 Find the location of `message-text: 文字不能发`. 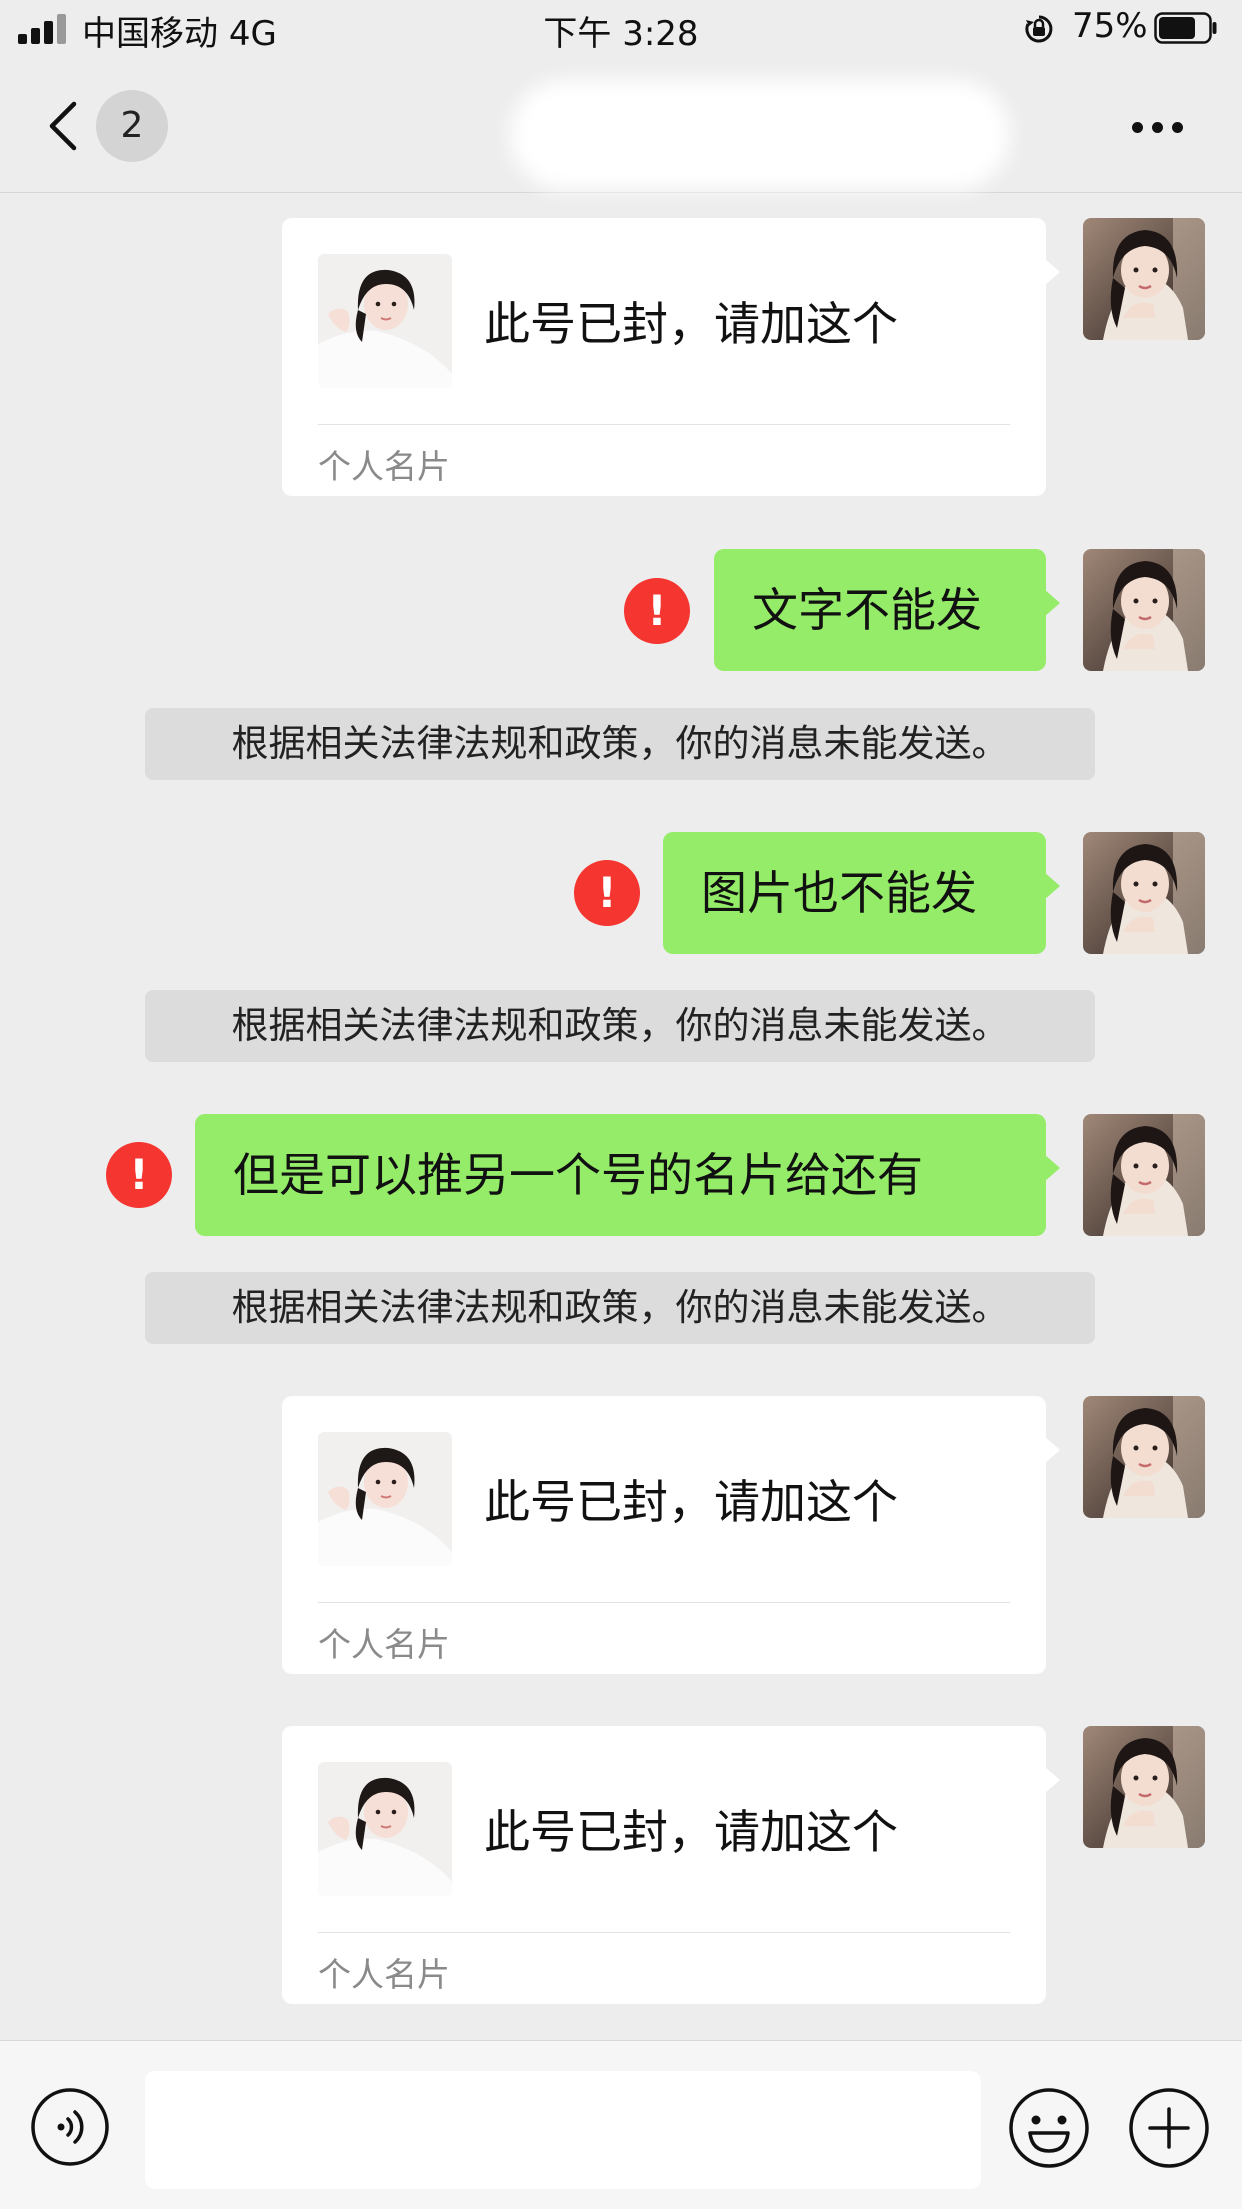

message-text: 文字不能发 is located at coordinates (867, 610).